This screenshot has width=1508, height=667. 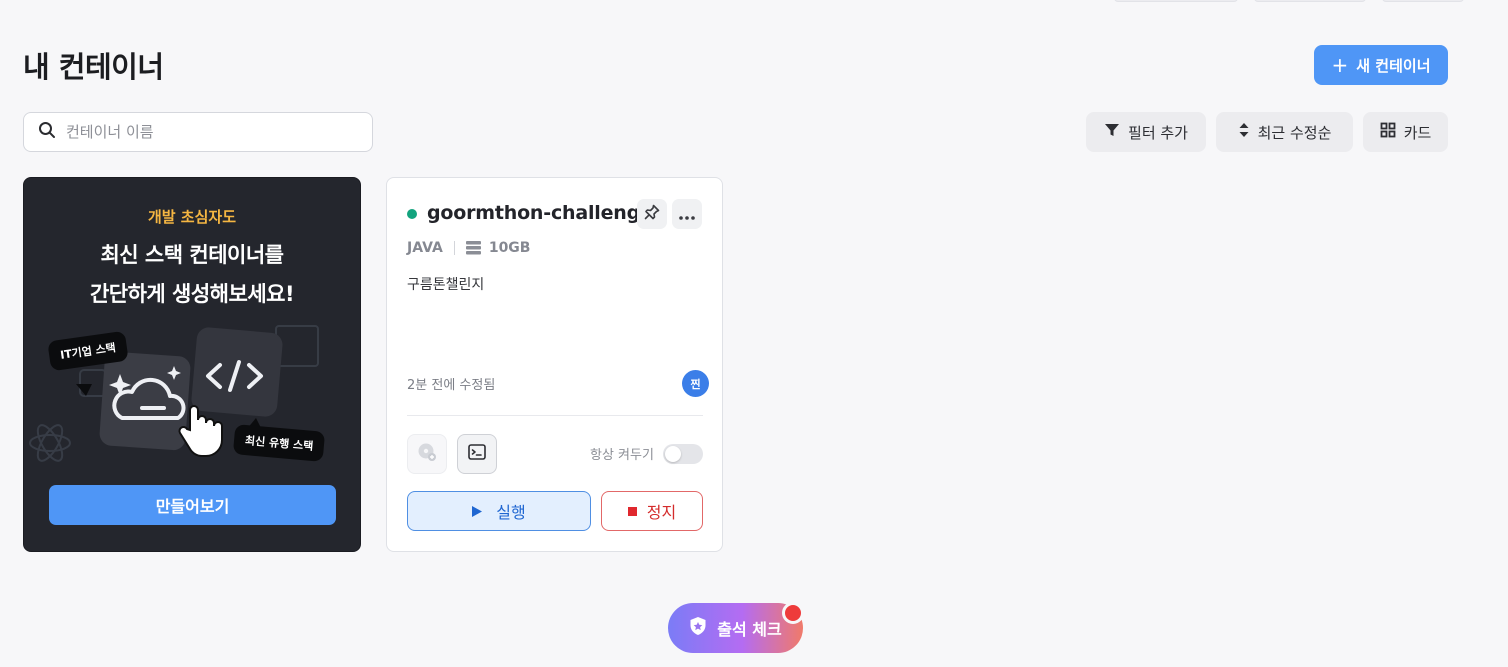 I want to click on meta-divider, so click(x=454, y=248).